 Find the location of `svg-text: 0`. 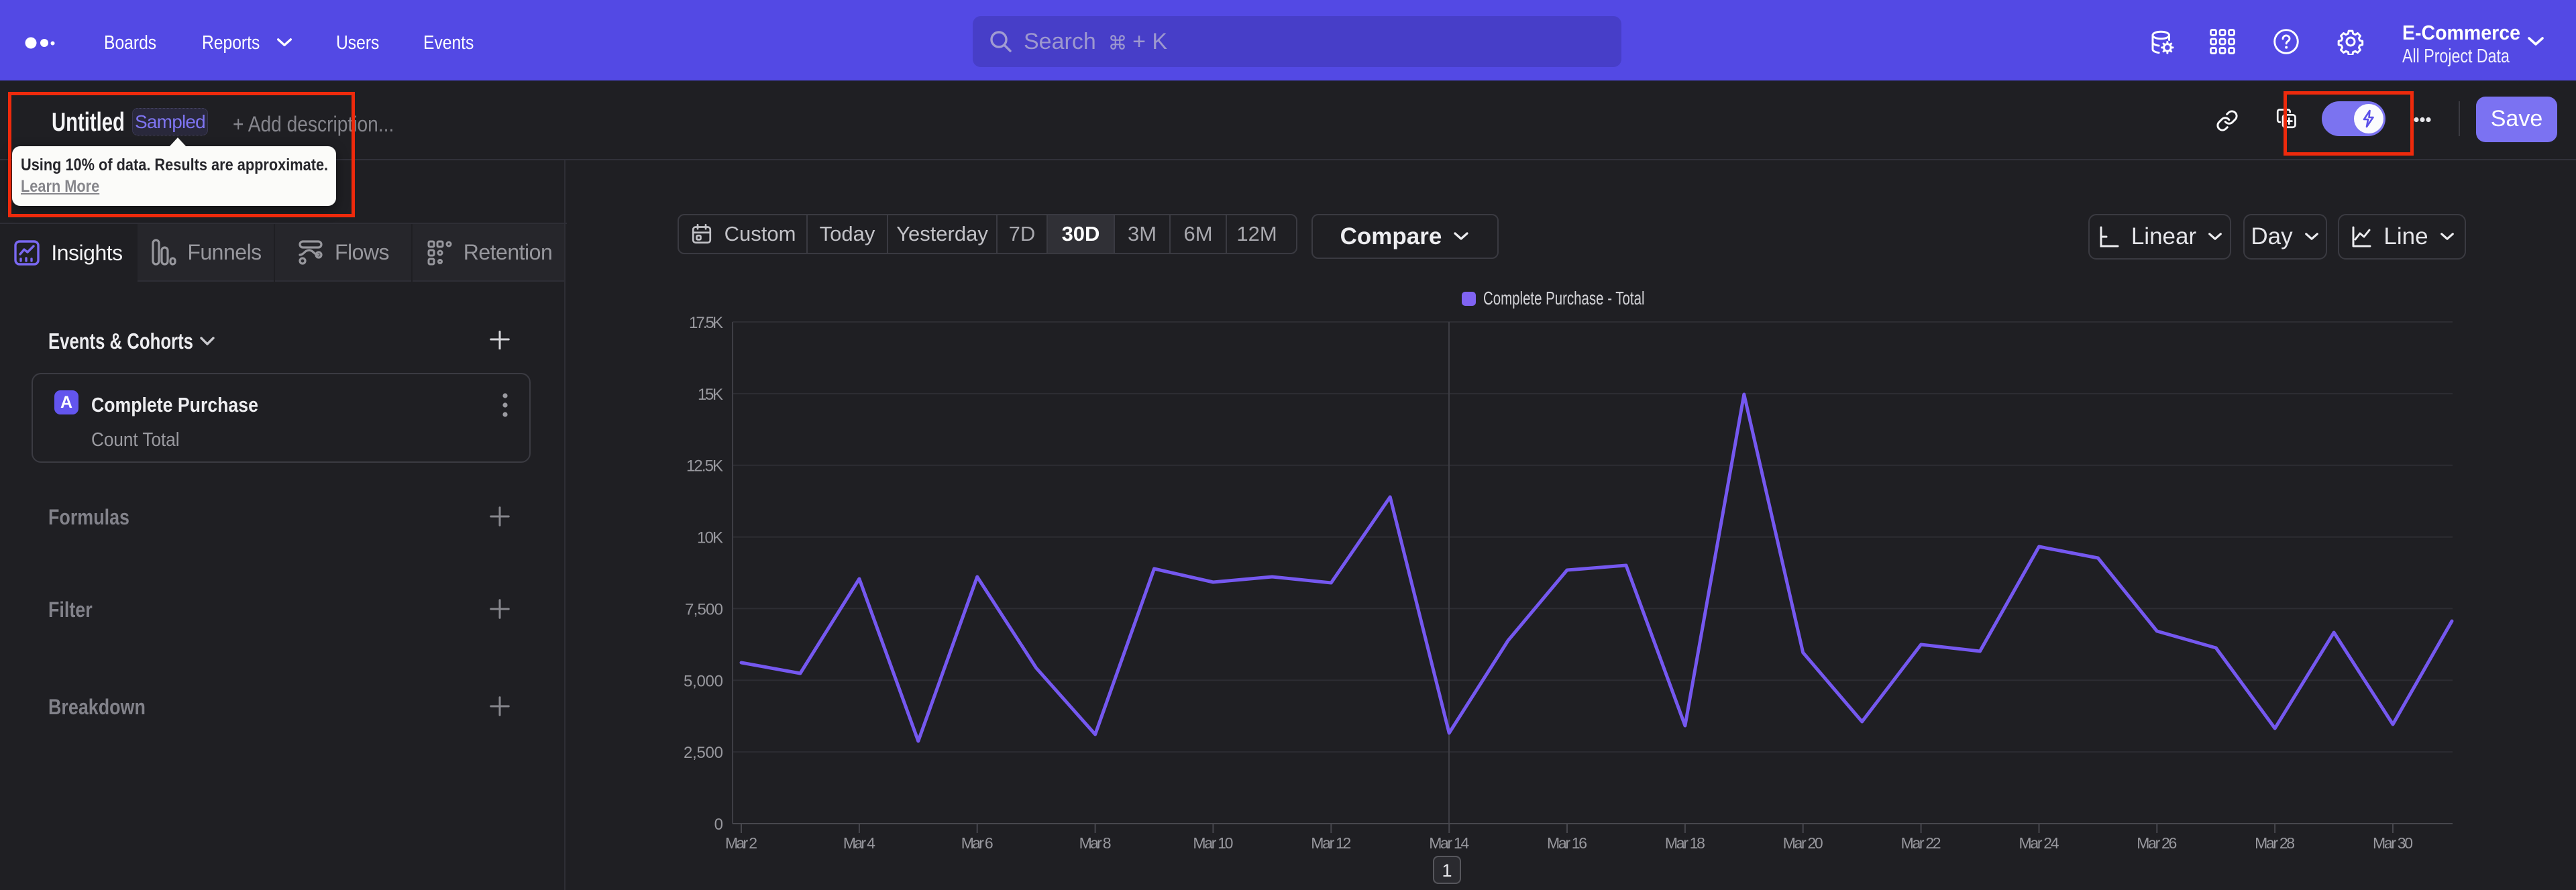

svg-text: 0 is located at coordinates (718, 825).